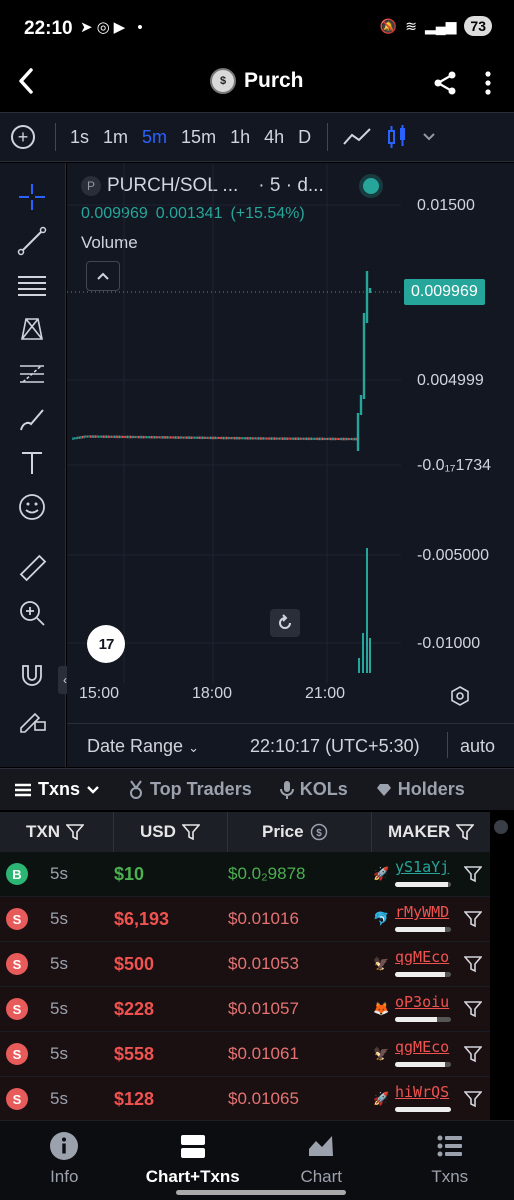  I want to click on forecast-tool, so click(32, 374).